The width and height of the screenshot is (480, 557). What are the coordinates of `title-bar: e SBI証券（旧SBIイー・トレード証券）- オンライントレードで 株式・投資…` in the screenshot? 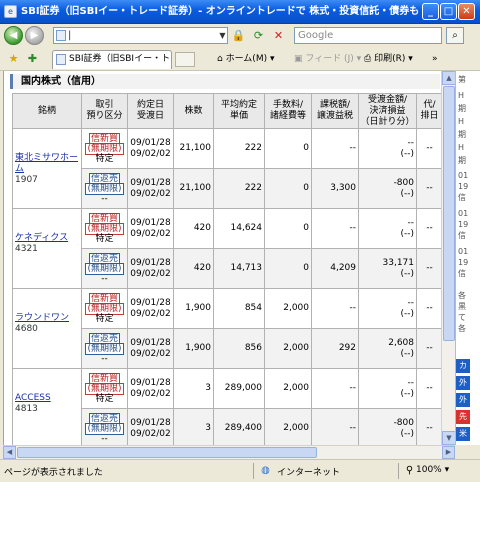 It's located at (240, 12).